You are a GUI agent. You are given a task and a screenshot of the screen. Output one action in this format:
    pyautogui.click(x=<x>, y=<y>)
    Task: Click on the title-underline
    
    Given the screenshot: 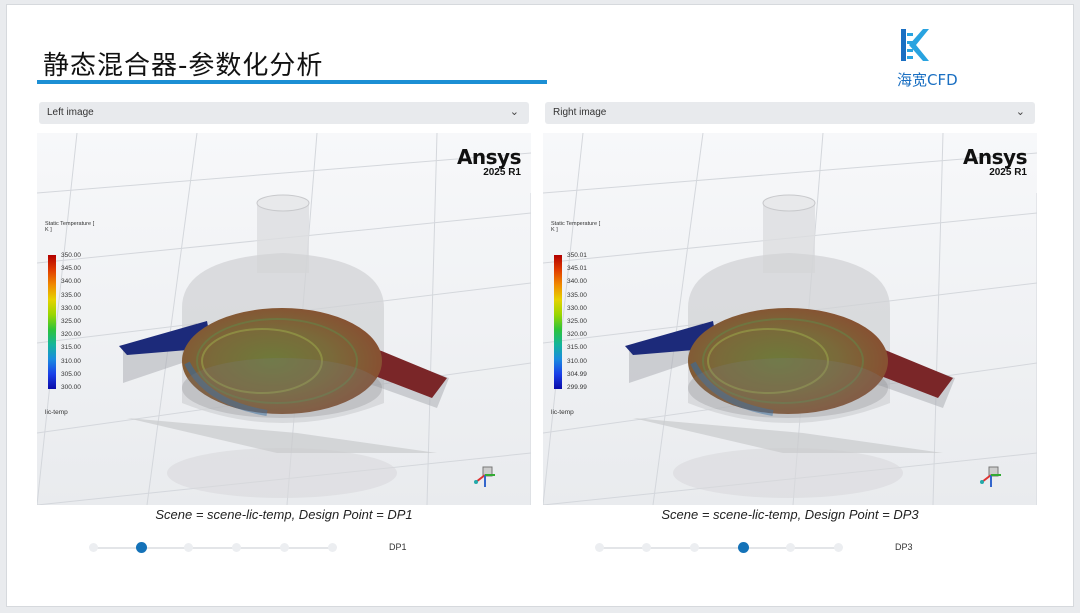 What is the action you would take?
    pyautogui.click(x=292, y=82)
    